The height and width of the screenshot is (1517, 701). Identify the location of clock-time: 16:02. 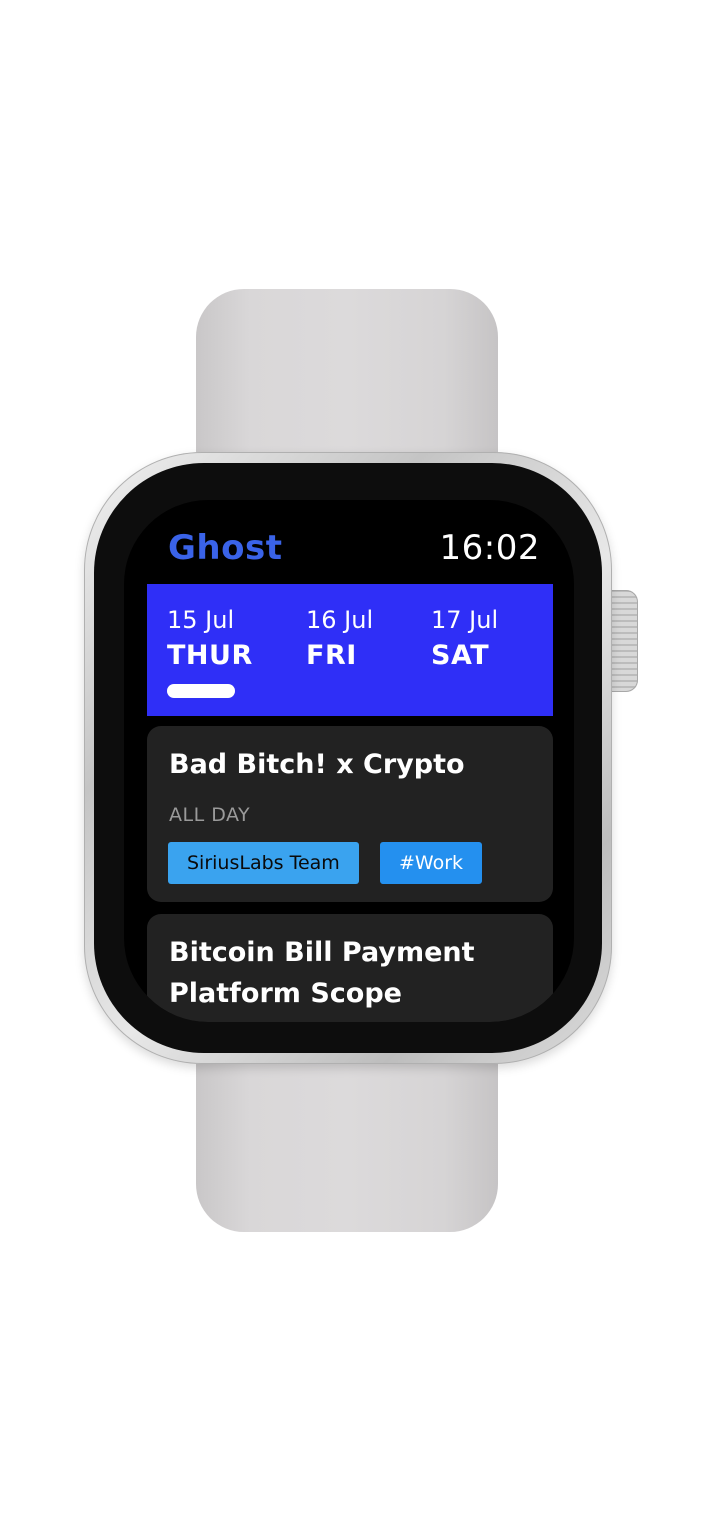
(489, 548).